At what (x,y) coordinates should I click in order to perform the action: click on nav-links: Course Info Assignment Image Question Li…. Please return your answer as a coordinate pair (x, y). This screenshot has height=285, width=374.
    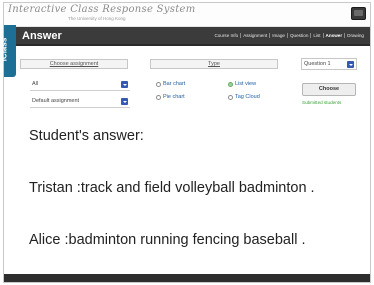
    Looking at the image, I should click on (289, 35).